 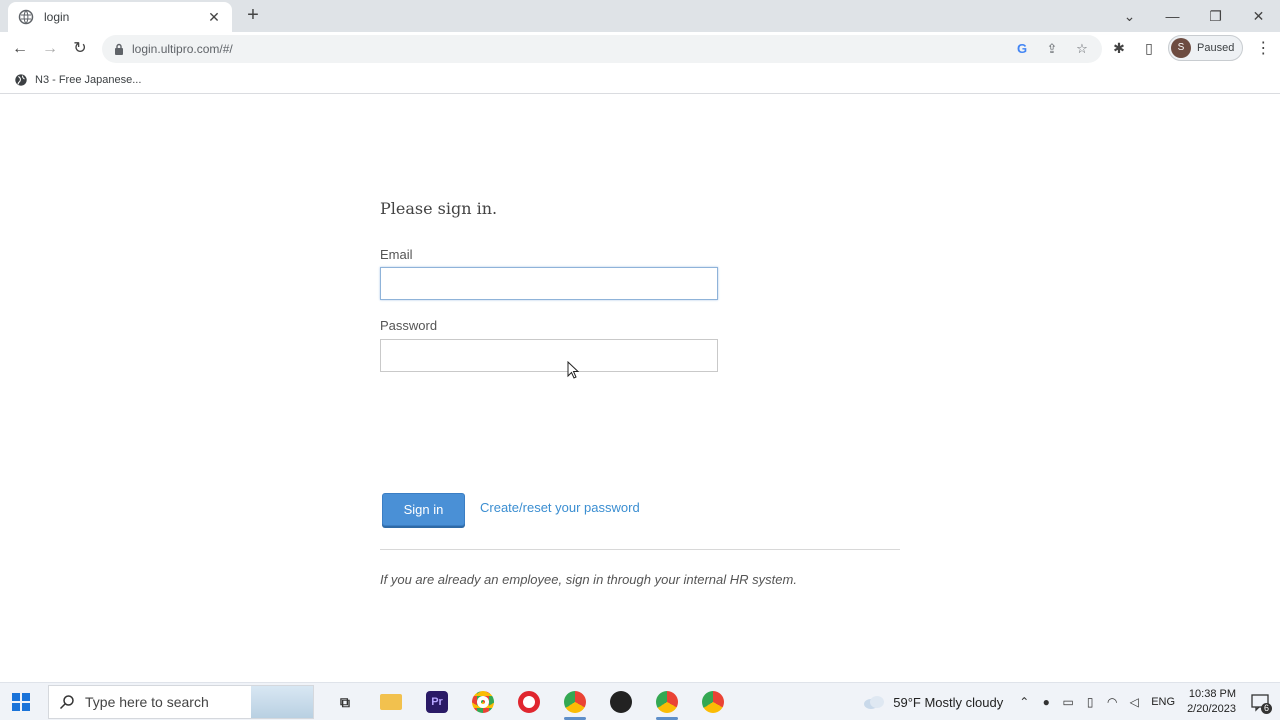 What do you see at coordinates (1082, 49) in the screenshot?
I see `bookmark-star-icon: ☆` at bounding box center [1082, 49].